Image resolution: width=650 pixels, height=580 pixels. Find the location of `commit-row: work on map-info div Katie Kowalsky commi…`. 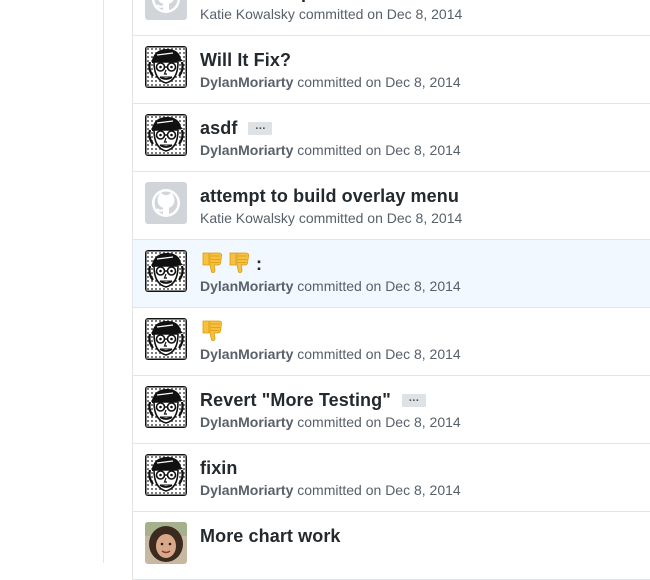

commit-row: work on map-info div Katie Kowalsky commi… is located at coordinates (391, 18).